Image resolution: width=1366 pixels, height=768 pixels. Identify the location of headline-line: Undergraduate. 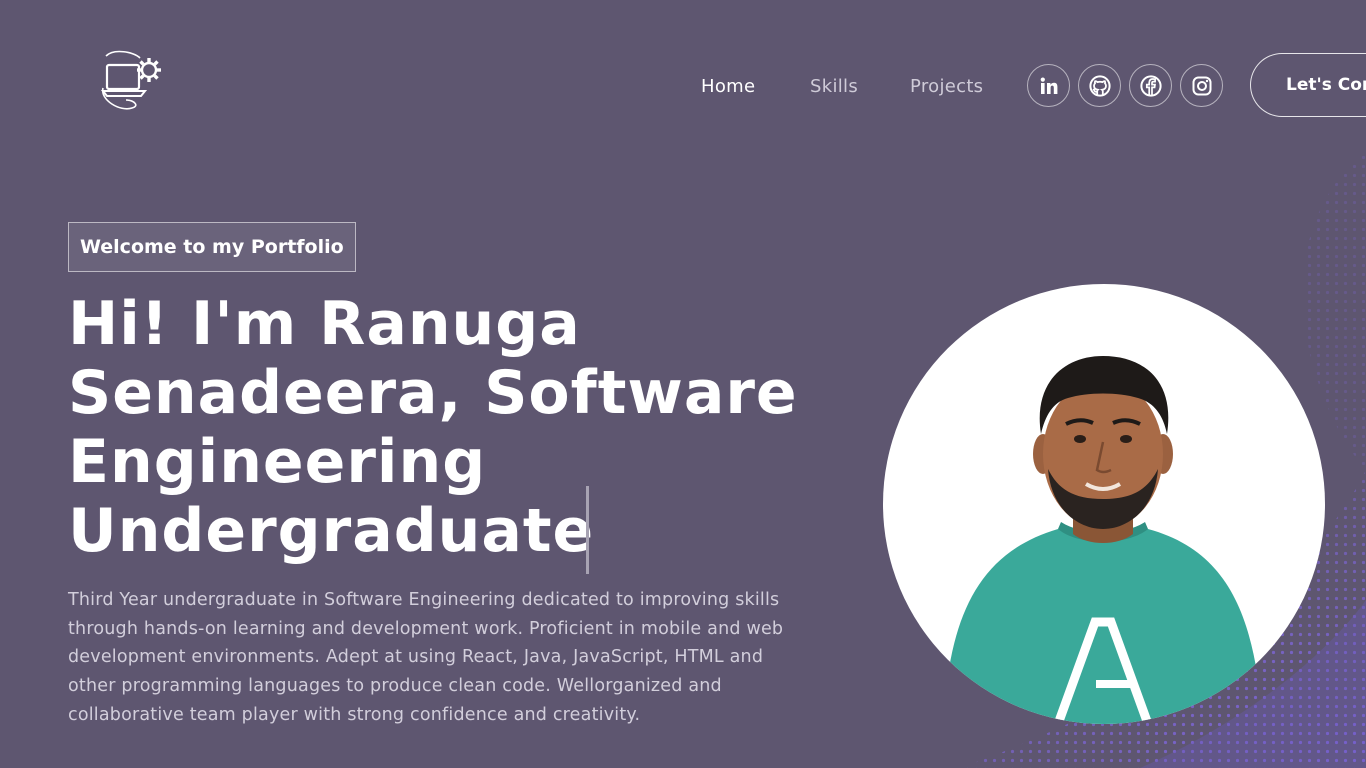
(331, 531).